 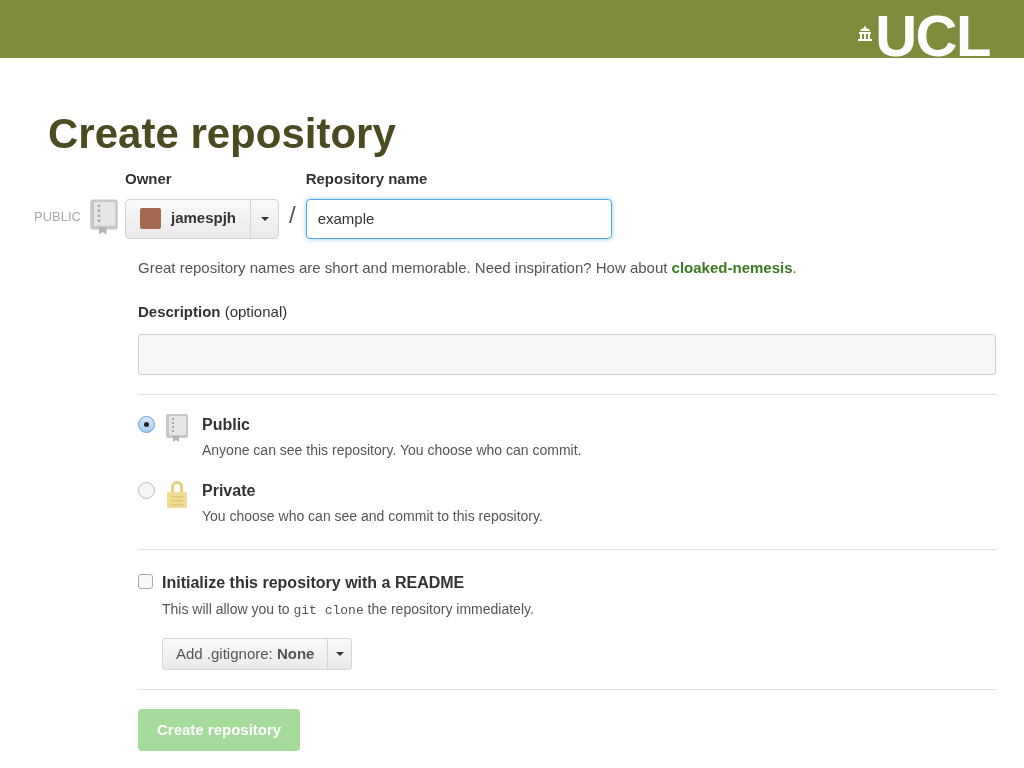 What do you see at coordinates (865, 33) in the screenshot?
I see `building-icon` at bounding box center [865, 33].